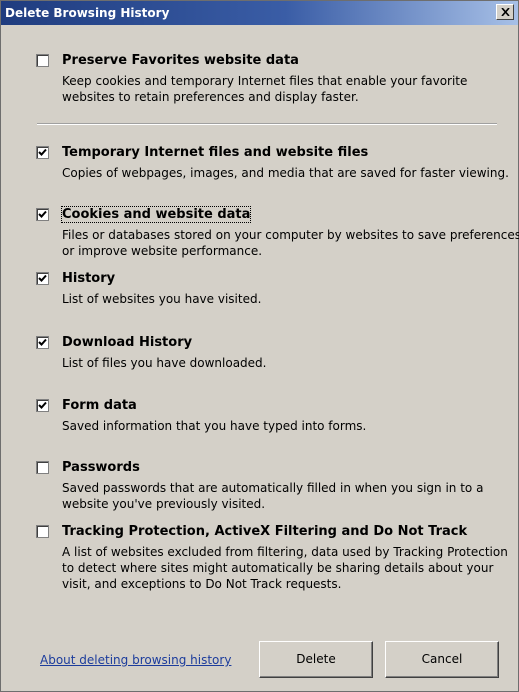 The height and width of the screenshot is (692, 519). Describe the element at coordinates (42, 531) in the screenshot. I see `tracking-protection-checkbox` at that location.